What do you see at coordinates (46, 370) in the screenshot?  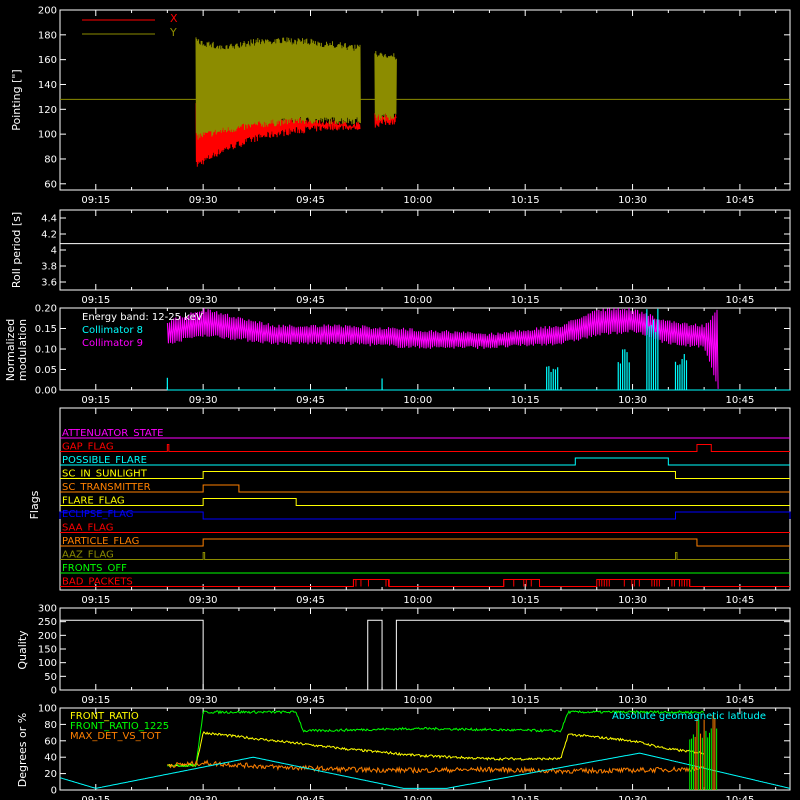 I see `y-tick-label: 0.05` at bounding box center [46, 370].